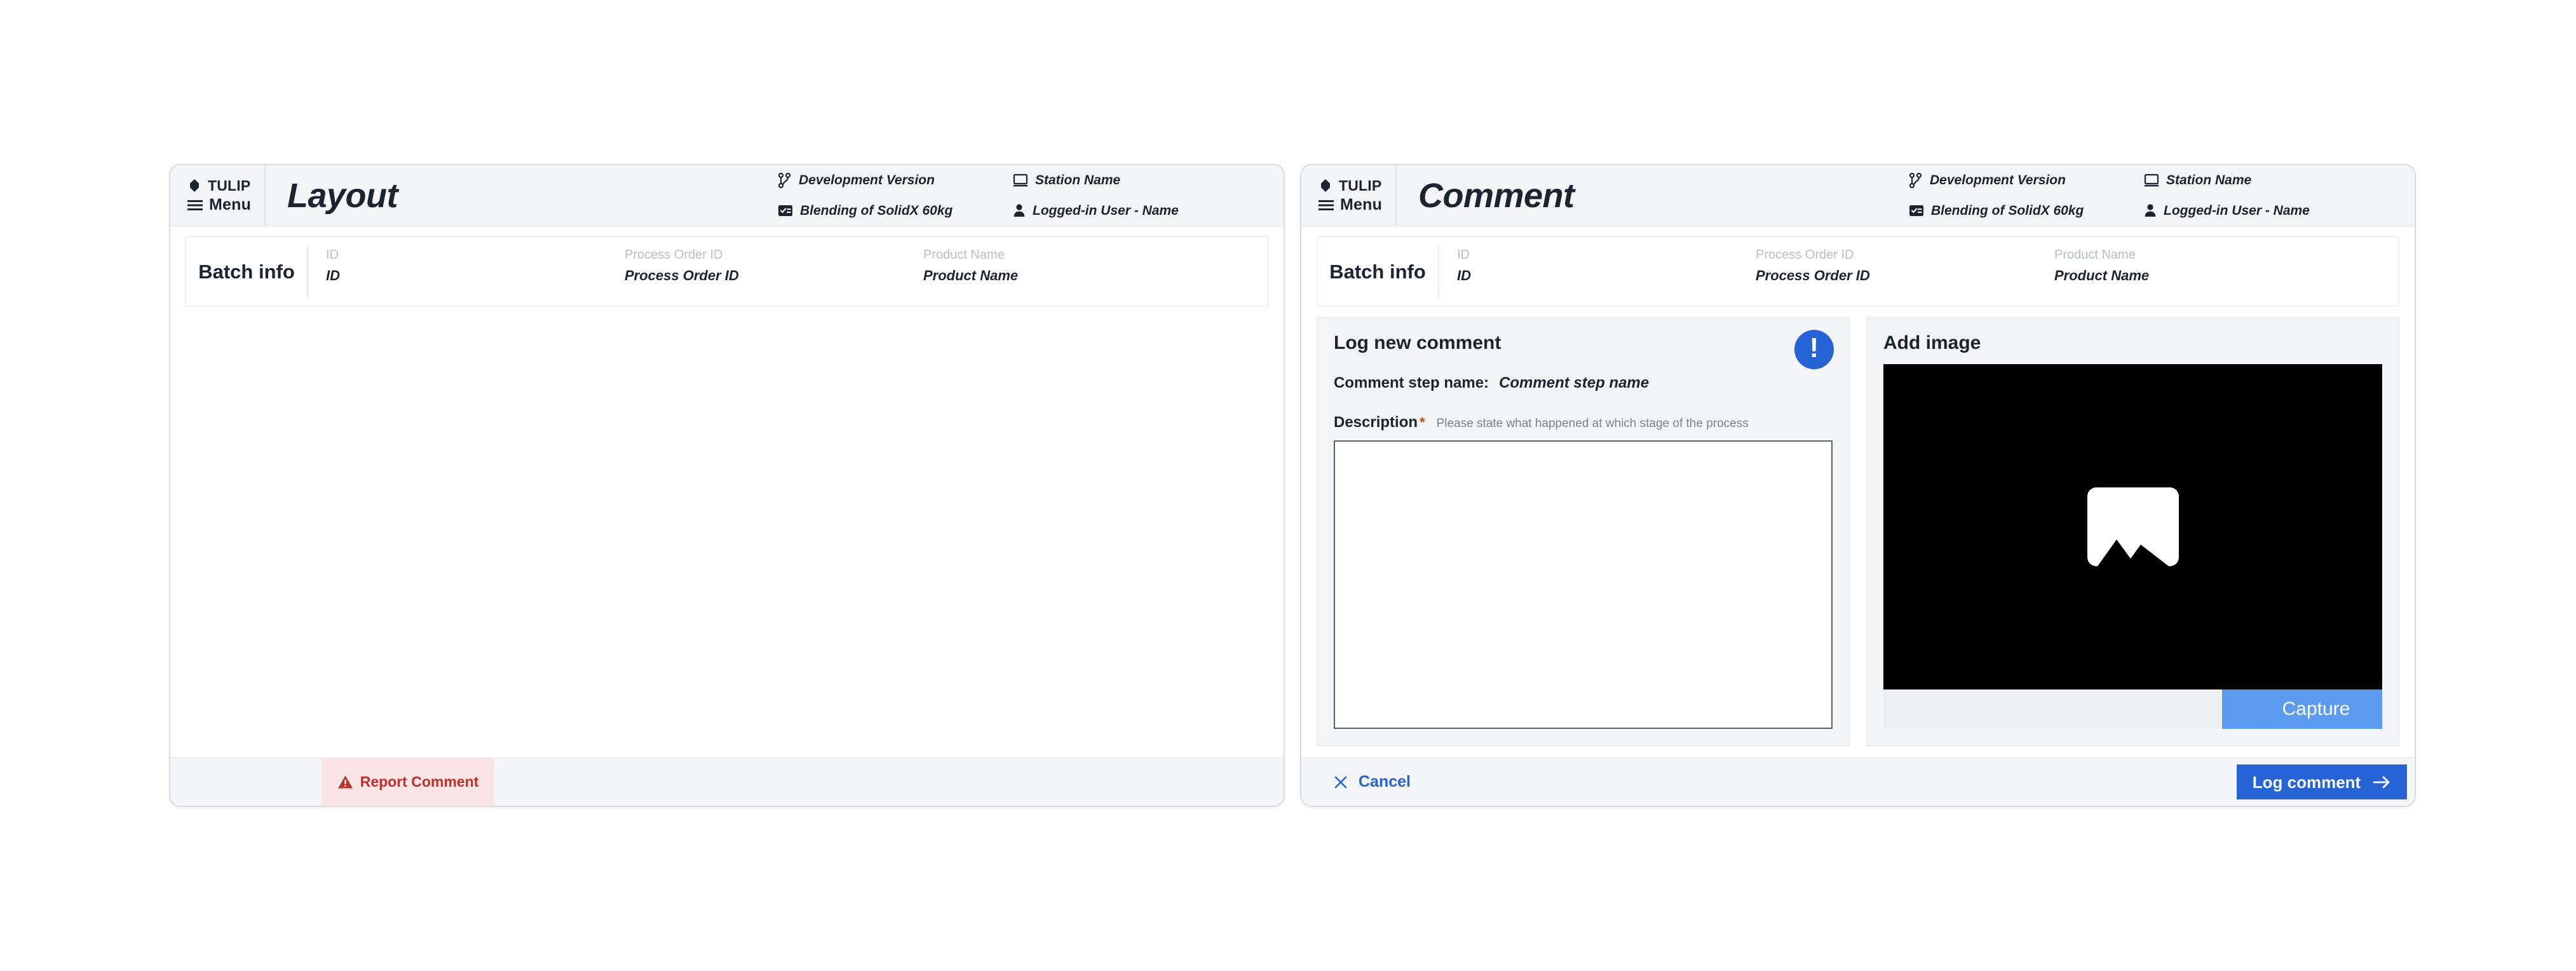 The height and width of the screenshot is (971, 2576). I want to click on add-image-card: Add image Capture, so click(2132, 532).